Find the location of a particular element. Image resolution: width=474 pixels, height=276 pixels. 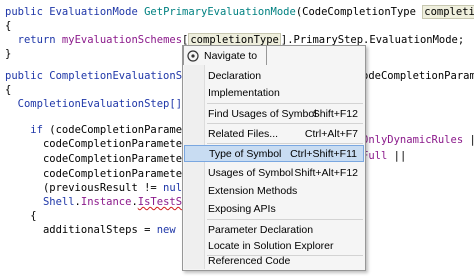

navigate-icon is located at coordinates (193, 55).